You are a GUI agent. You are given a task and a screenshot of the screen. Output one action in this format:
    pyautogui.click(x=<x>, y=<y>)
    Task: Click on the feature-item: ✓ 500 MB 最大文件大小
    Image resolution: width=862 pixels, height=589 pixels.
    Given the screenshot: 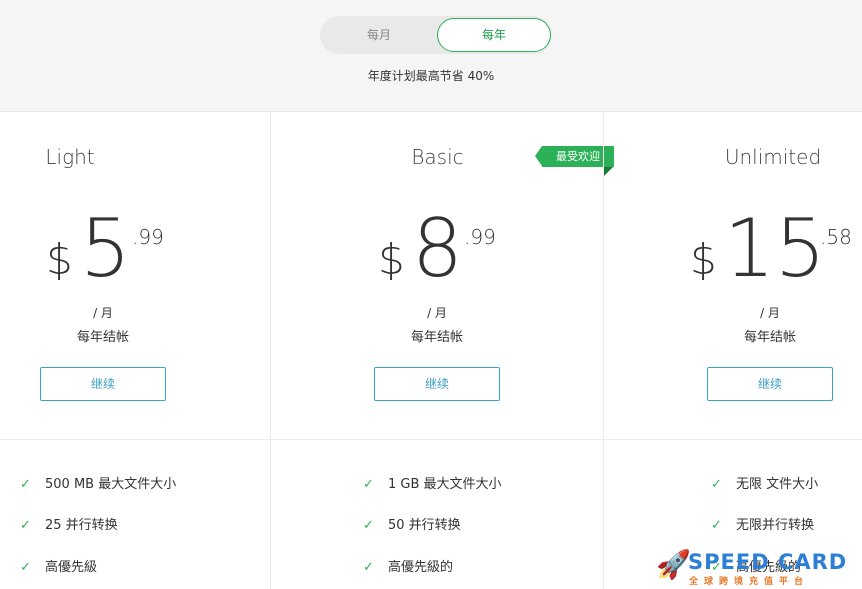 What is the action you would take?
    pyautogui.click(x=98, y=483)
    